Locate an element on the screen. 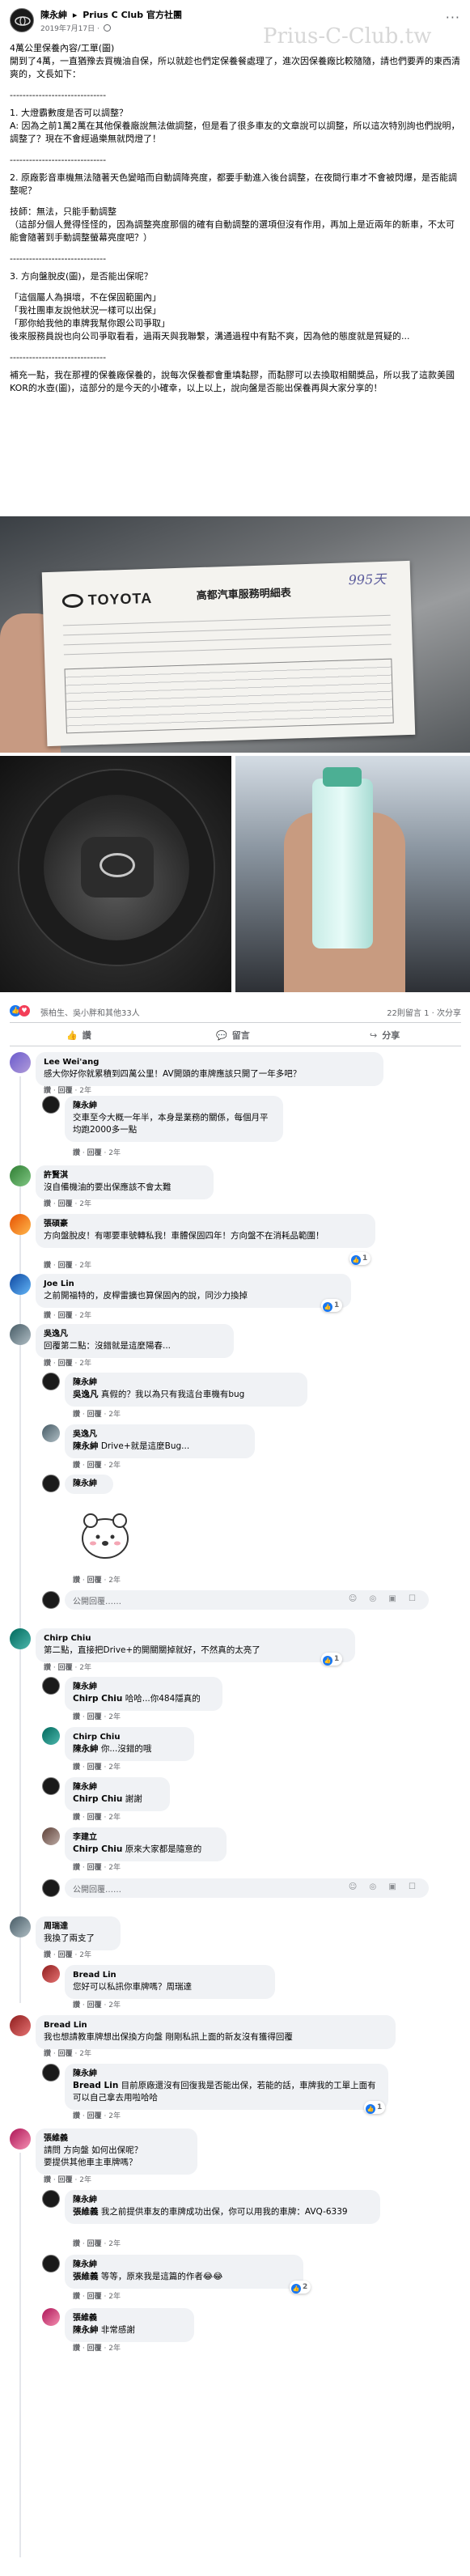  author-name: 陳永紳 is located at coordinates (54, 15).